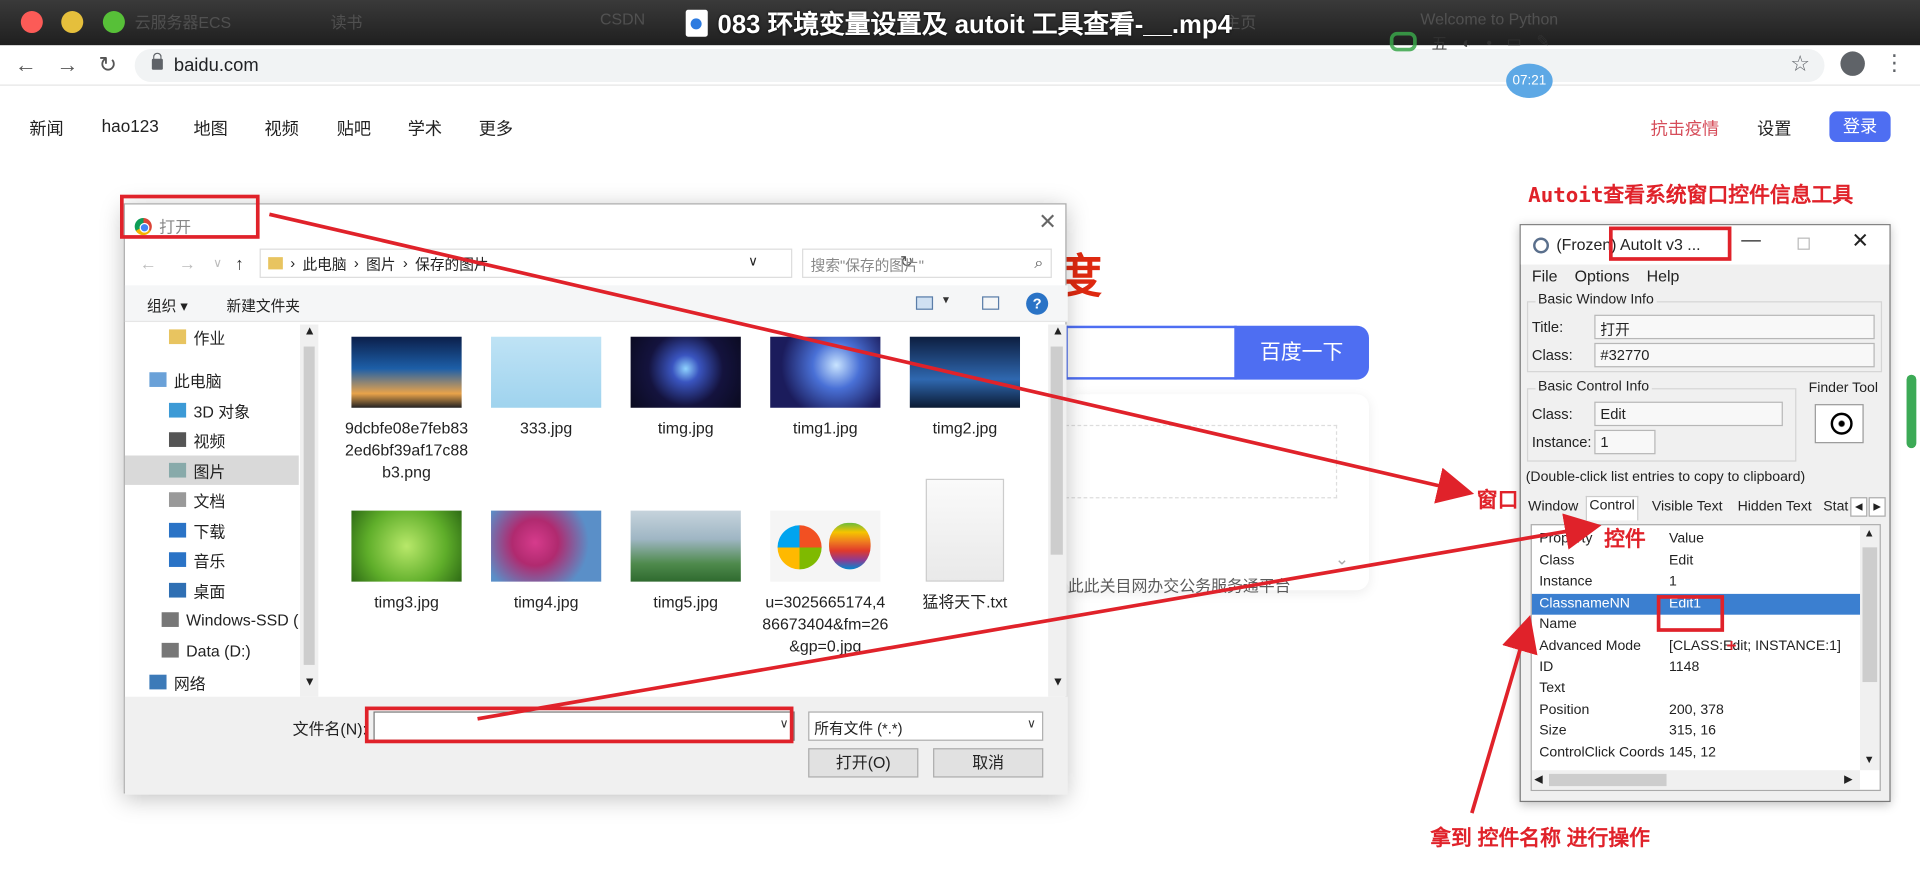  Describe the element at coordinates (451, 263) in the screenshot. I see `breadcrumb-item: 保存的图片` at that location.